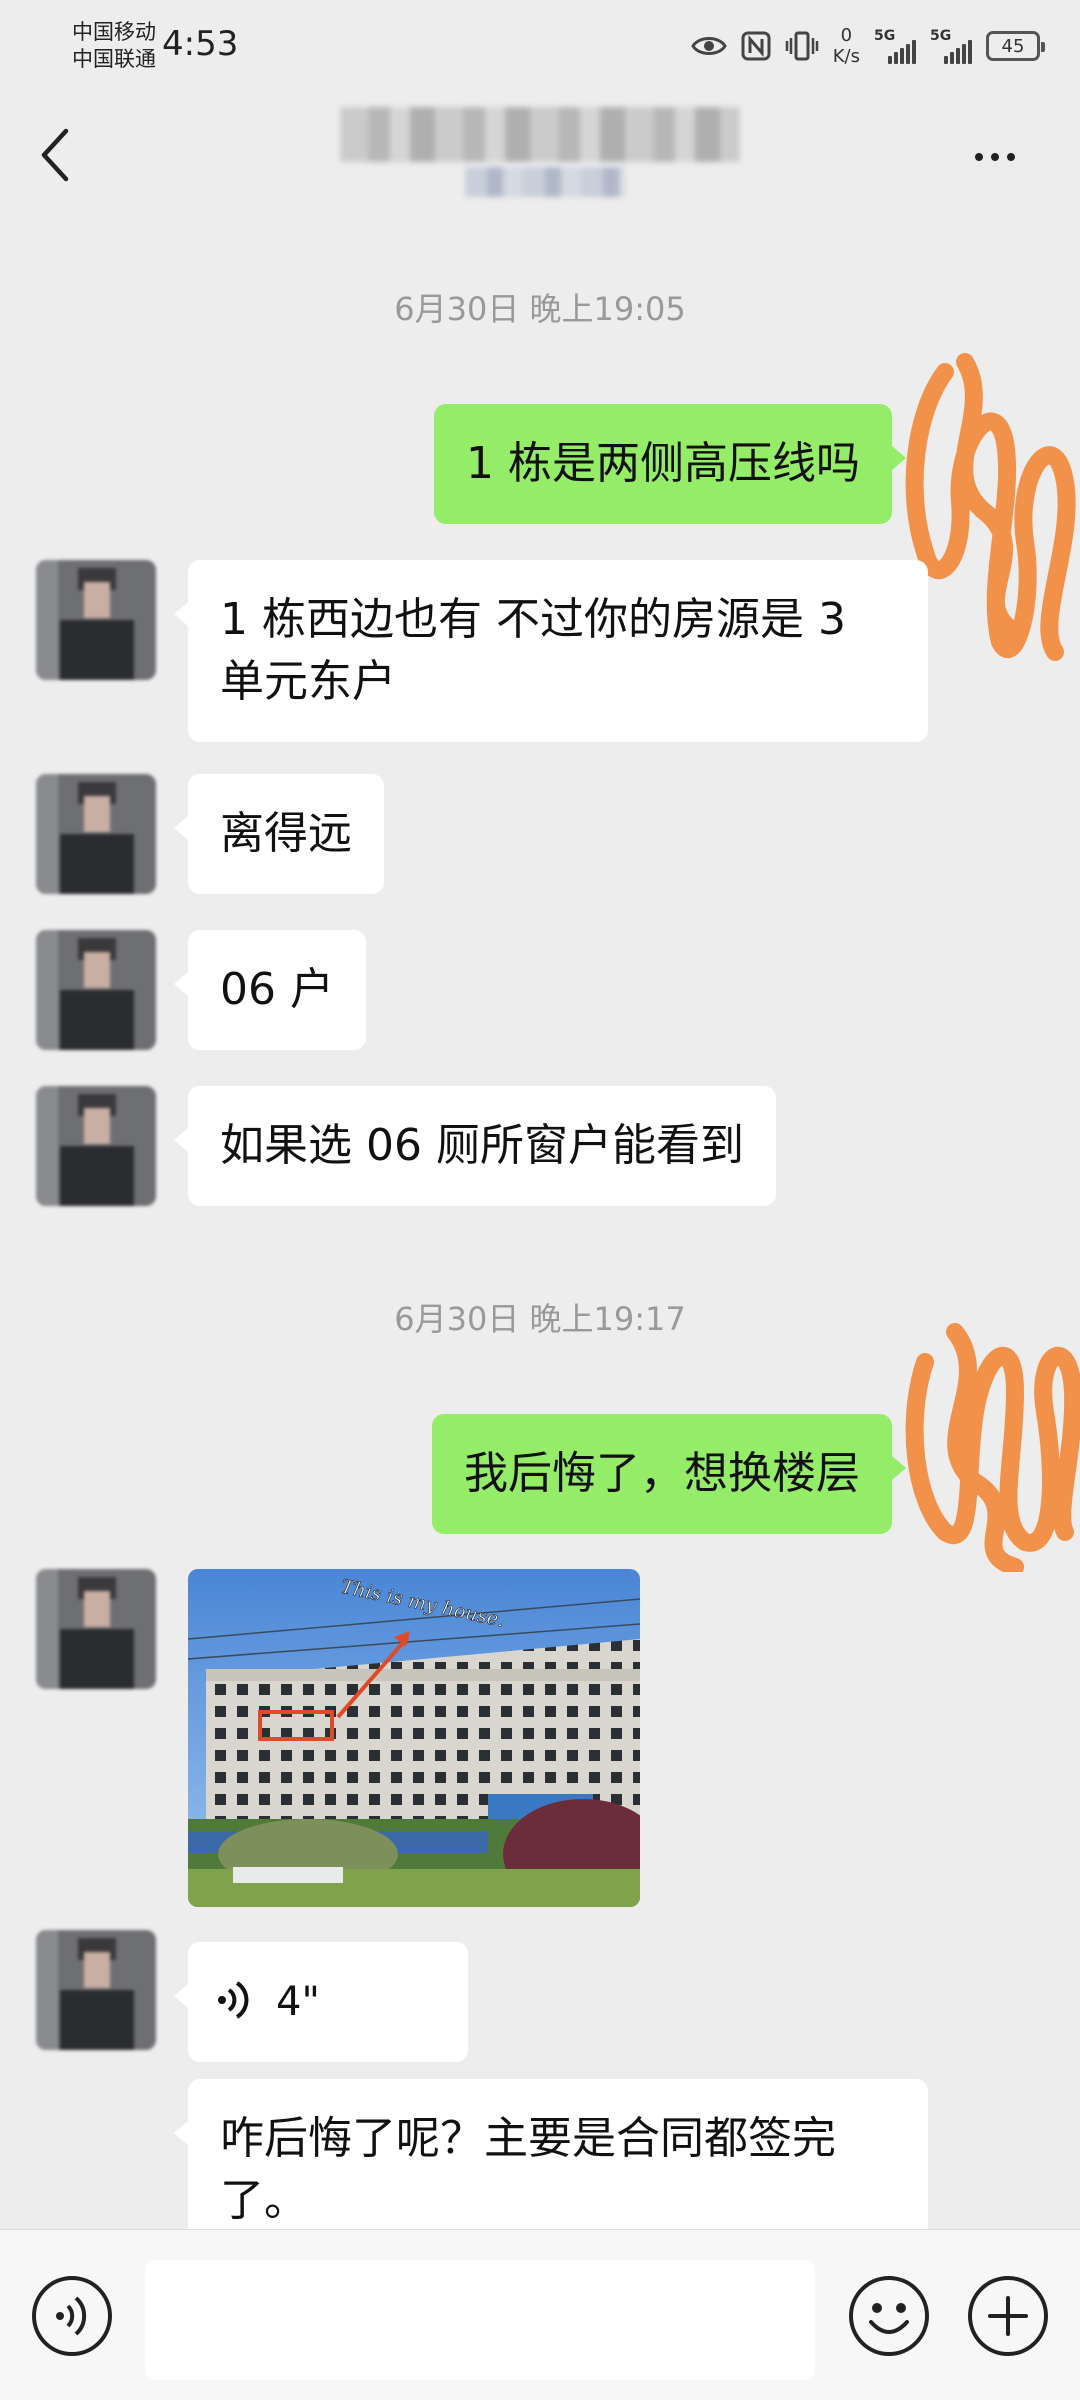  I want to click on incoming-message: 离得远, so click(279, 834).